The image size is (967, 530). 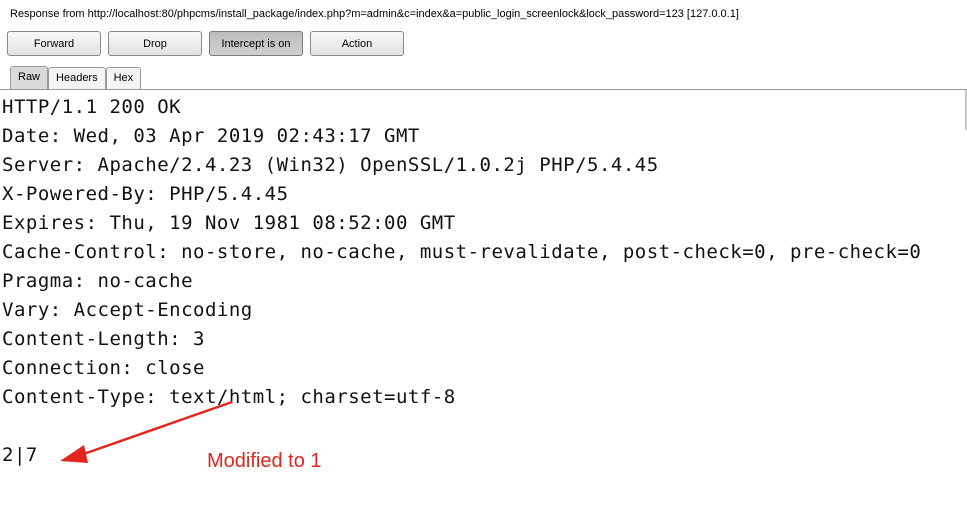 I want to click on arrow-shaft, so click(x=155, y=429).